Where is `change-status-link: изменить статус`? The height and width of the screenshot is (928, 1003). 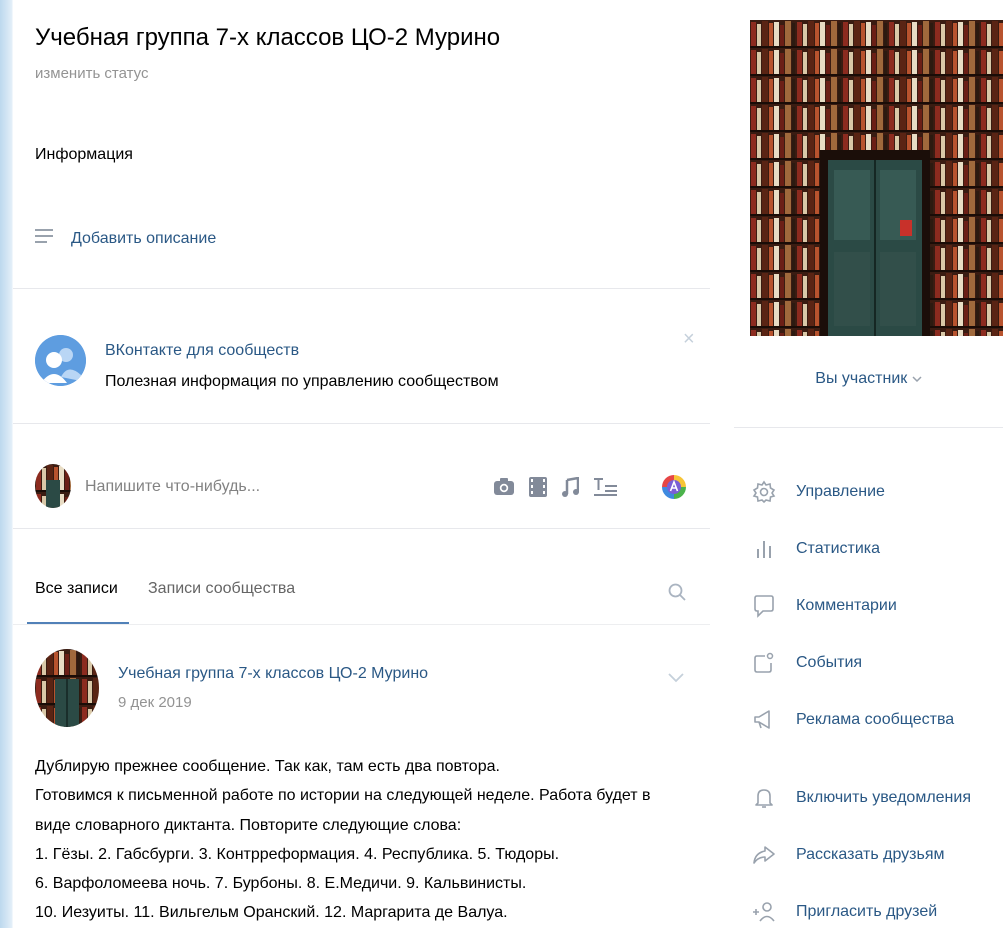
change-status-link: изменить статус is located at coordinates (92, 73).